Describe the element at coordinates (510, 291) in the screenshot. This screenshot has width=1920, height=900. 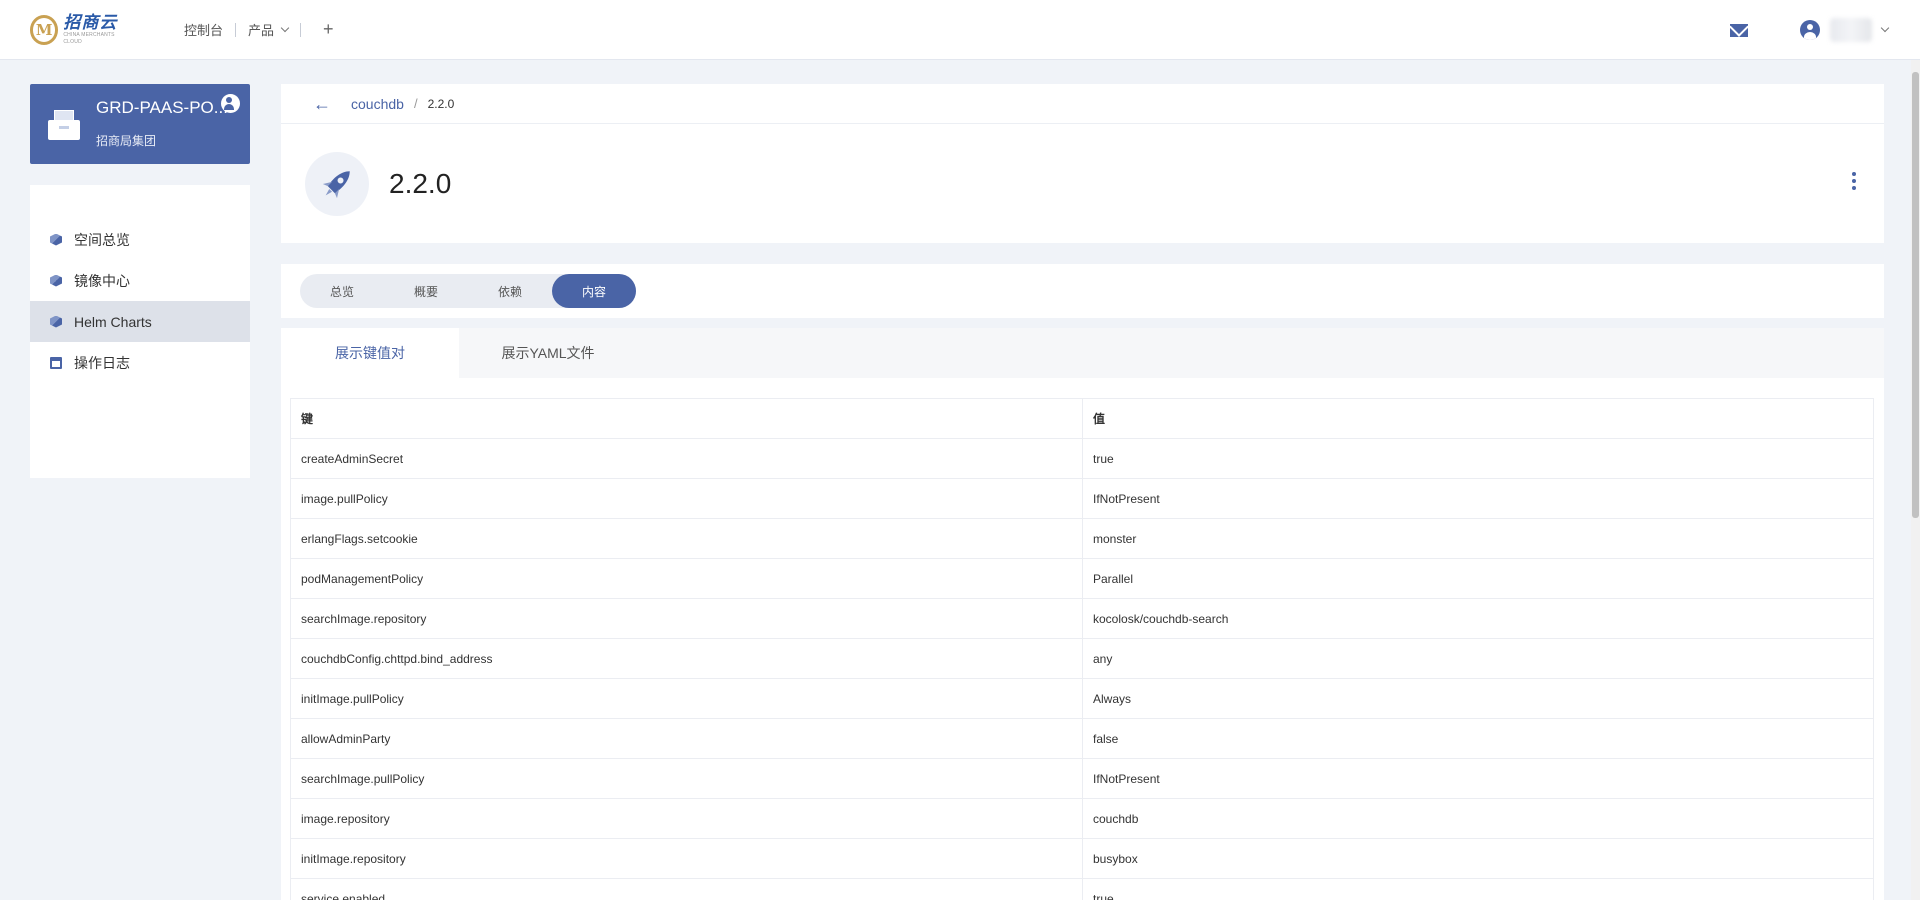
I see `tab-dependencies: 依赖` at that location.